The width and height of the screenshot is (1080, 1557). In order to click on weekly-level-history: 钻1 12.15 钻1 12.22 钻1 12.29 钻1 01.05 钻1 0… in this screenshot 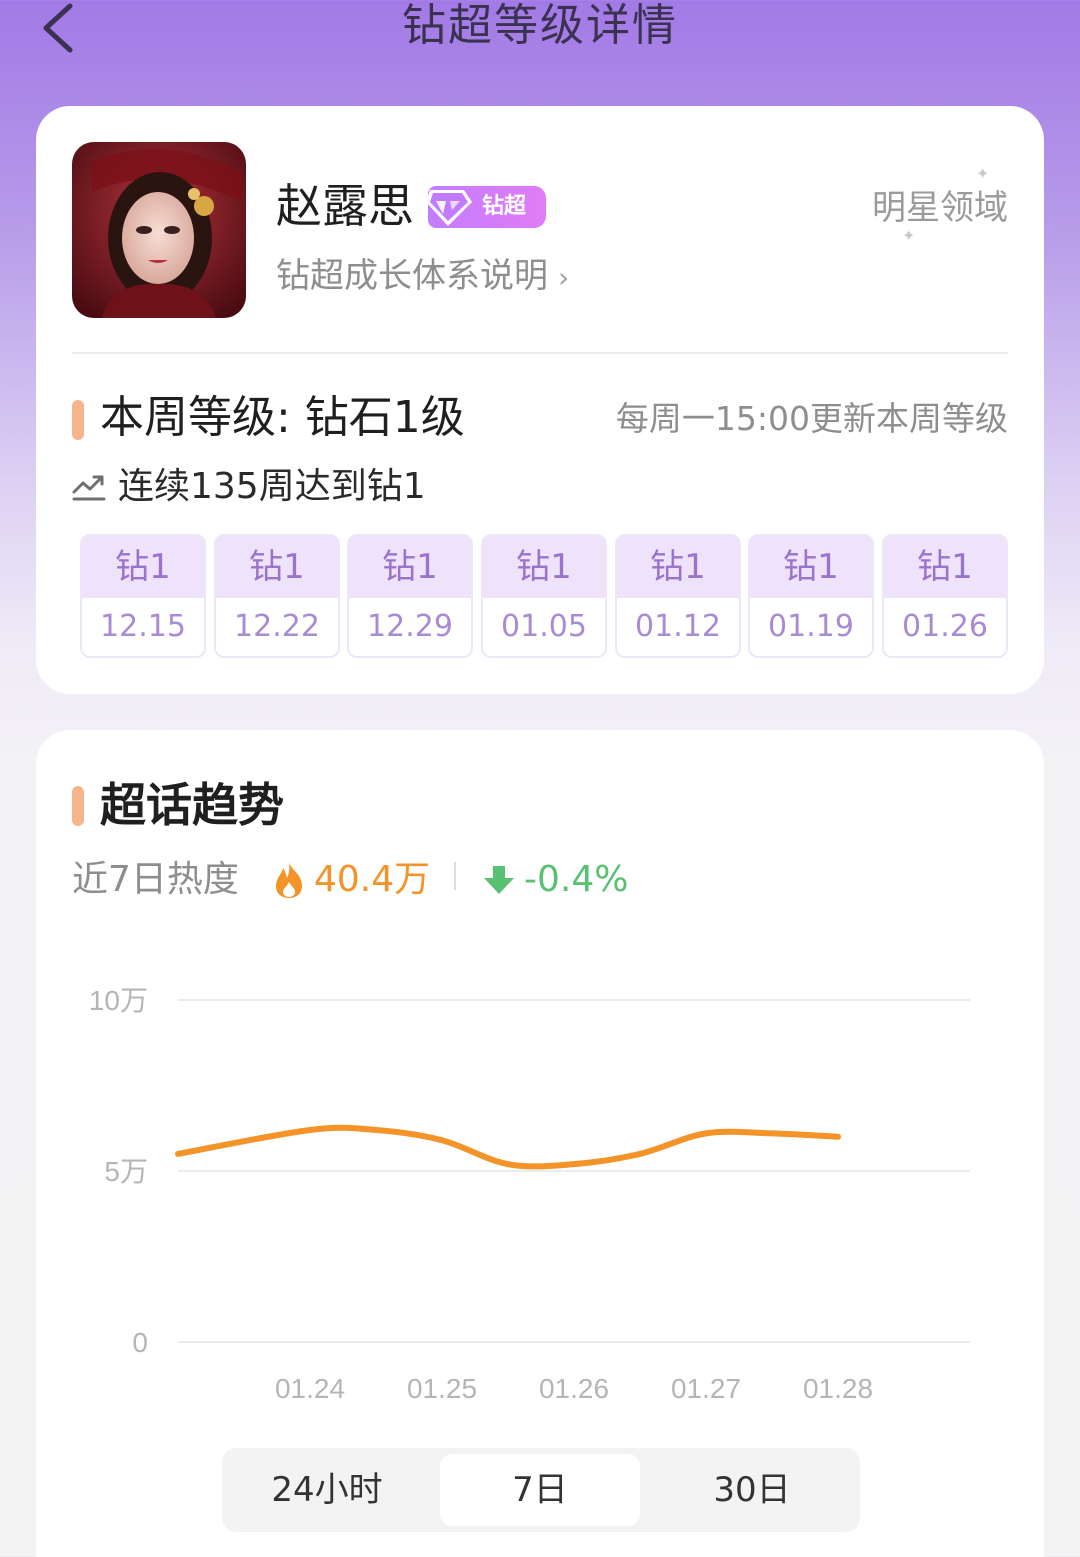, I will do `click(544, 596)`.